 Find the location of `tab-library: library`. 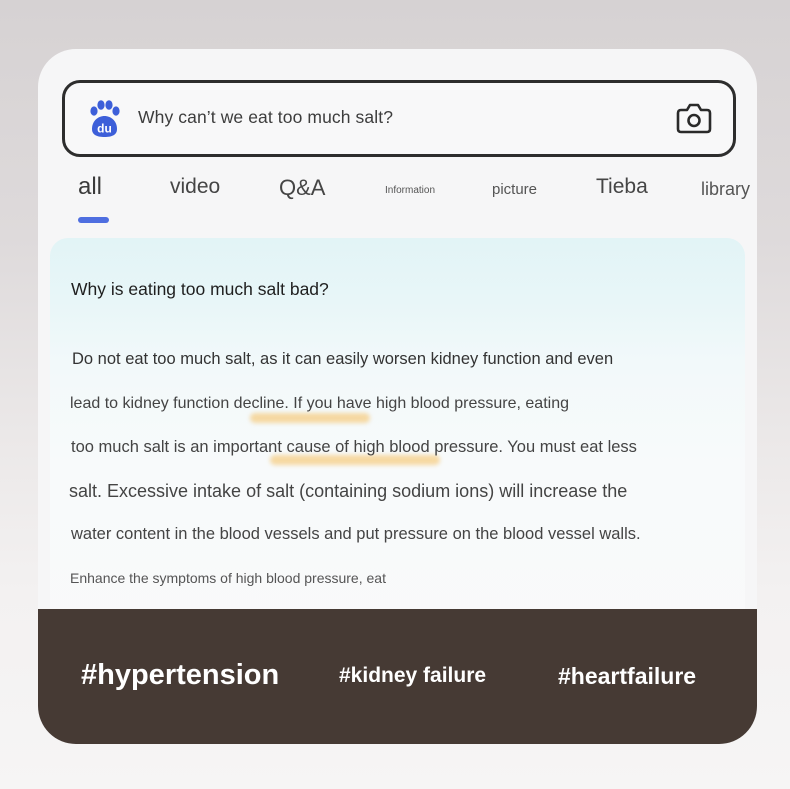

tab-library: library is located at coordinates (725, 189).